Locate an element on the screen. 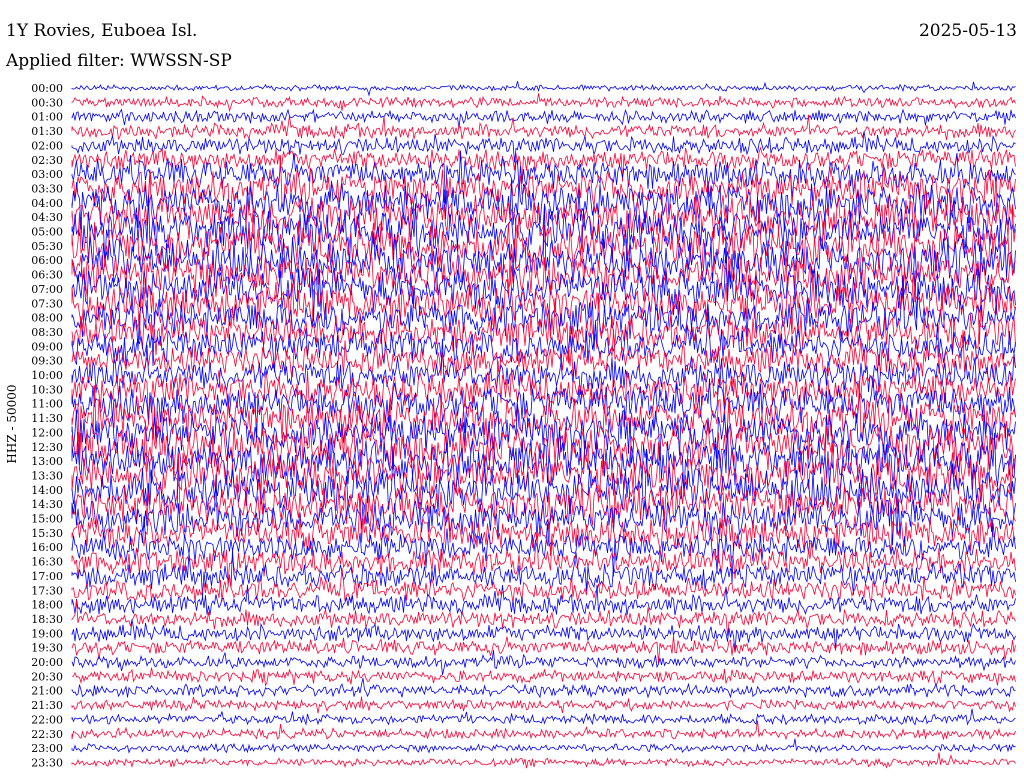 The image size is (1024, 780). row-time-label: 02:30 is located at coordinates (47, 160).